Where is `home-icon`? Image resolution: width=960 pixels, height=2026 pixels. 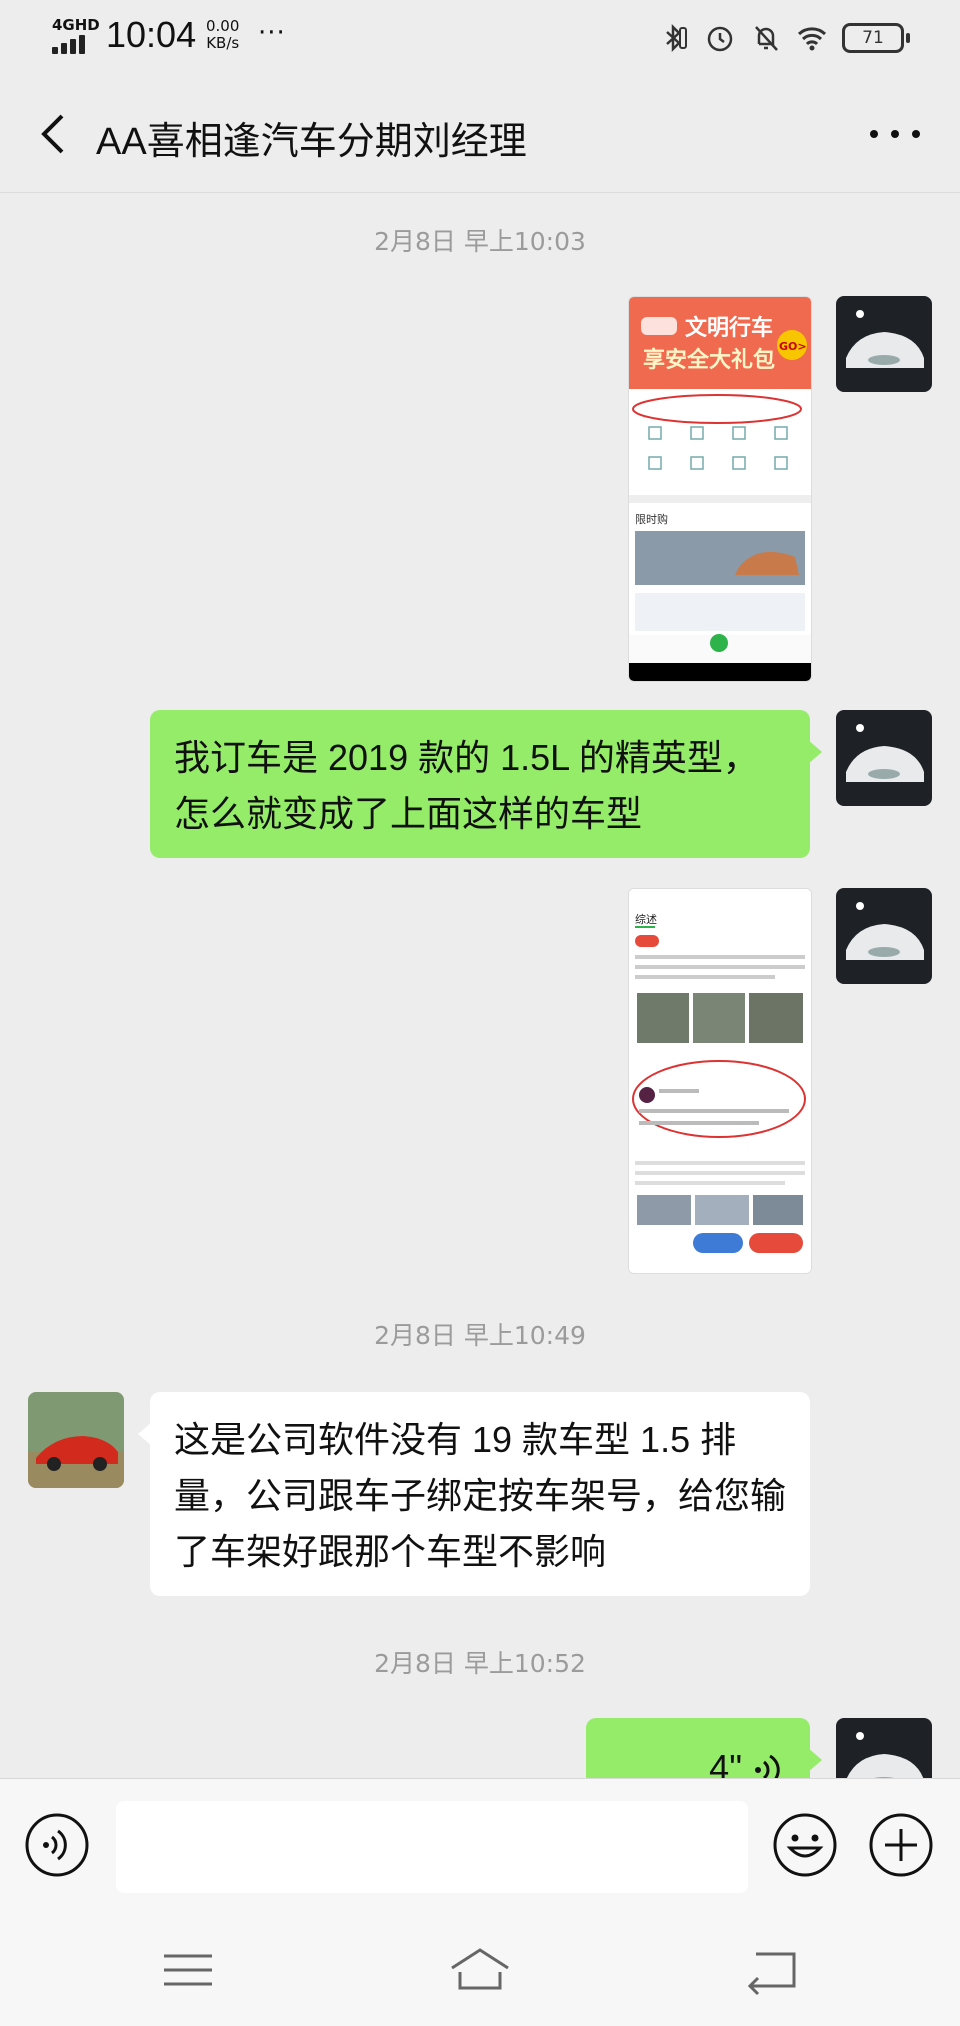 home-icon is located at coordinates (480, 1970).